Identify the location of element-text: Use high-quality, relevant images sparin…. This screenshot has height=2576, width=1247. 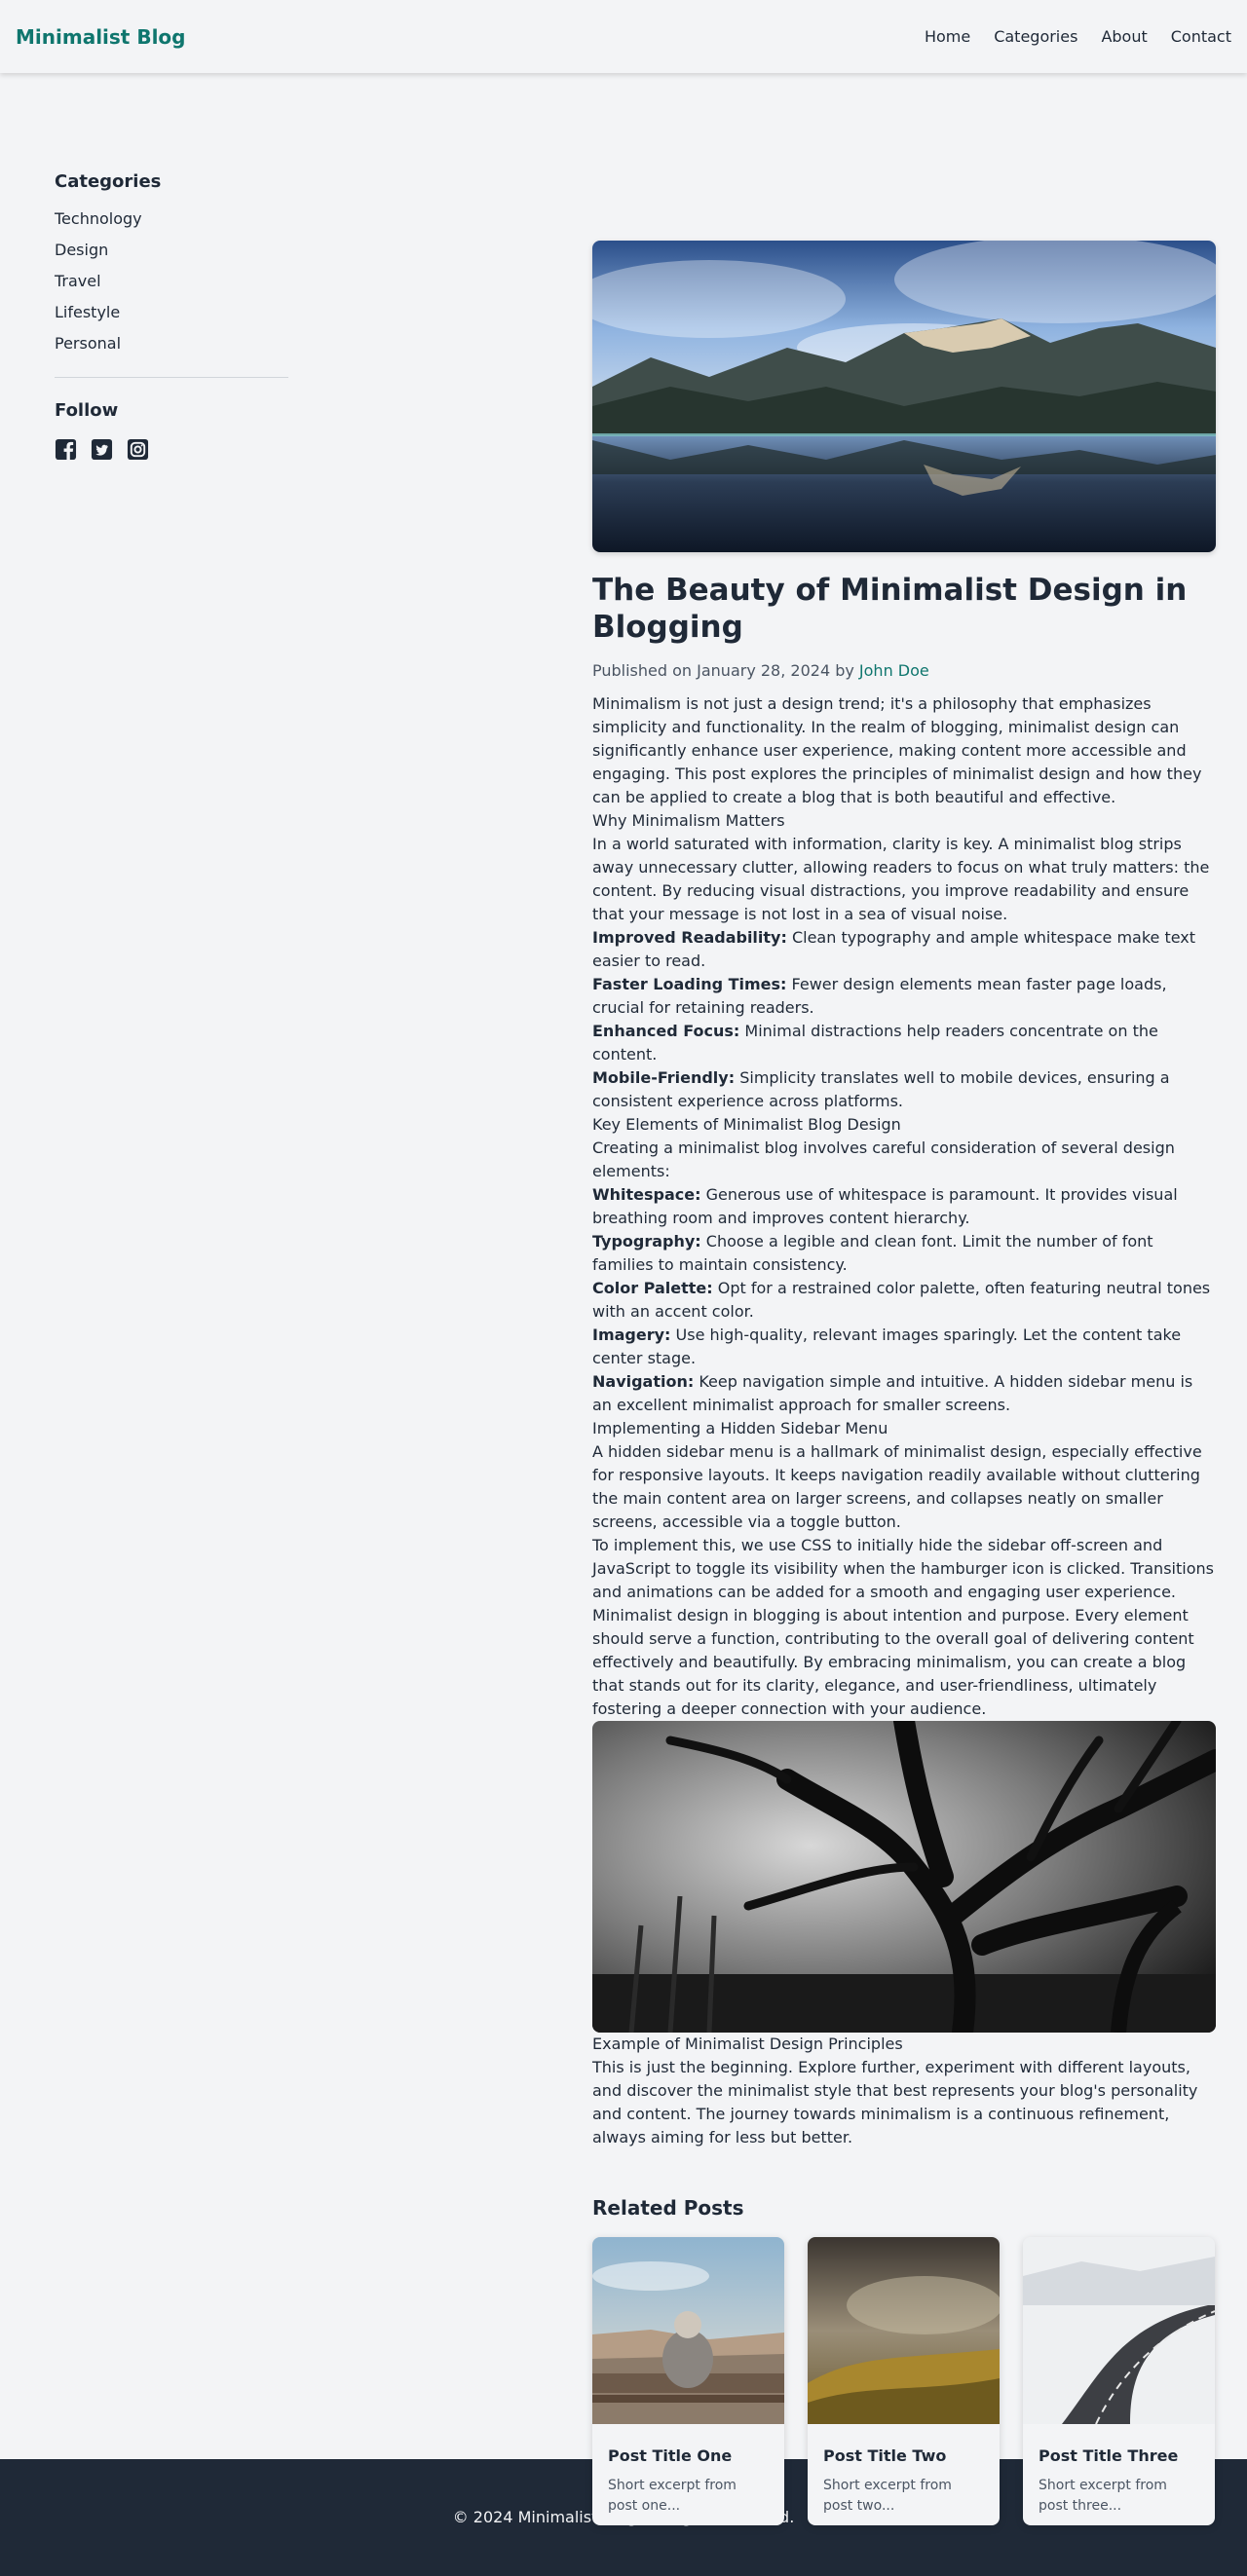
(887, 1346).